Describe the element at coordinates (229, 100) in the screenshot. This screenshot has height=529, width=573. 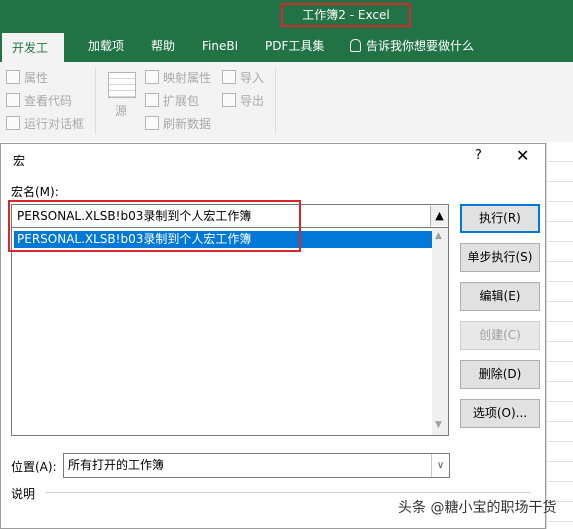
I see `export-icon` at that location.